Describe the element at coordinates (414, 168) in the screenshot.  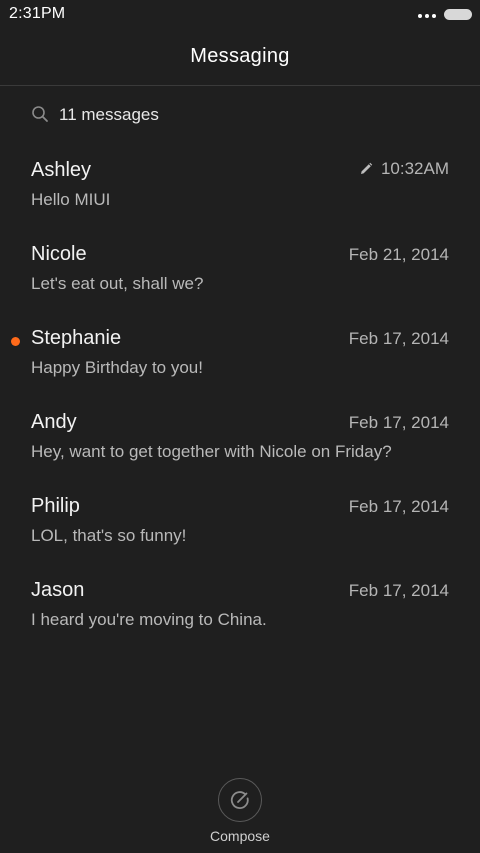
I see `conversation-time: 10:32AM` at that location.